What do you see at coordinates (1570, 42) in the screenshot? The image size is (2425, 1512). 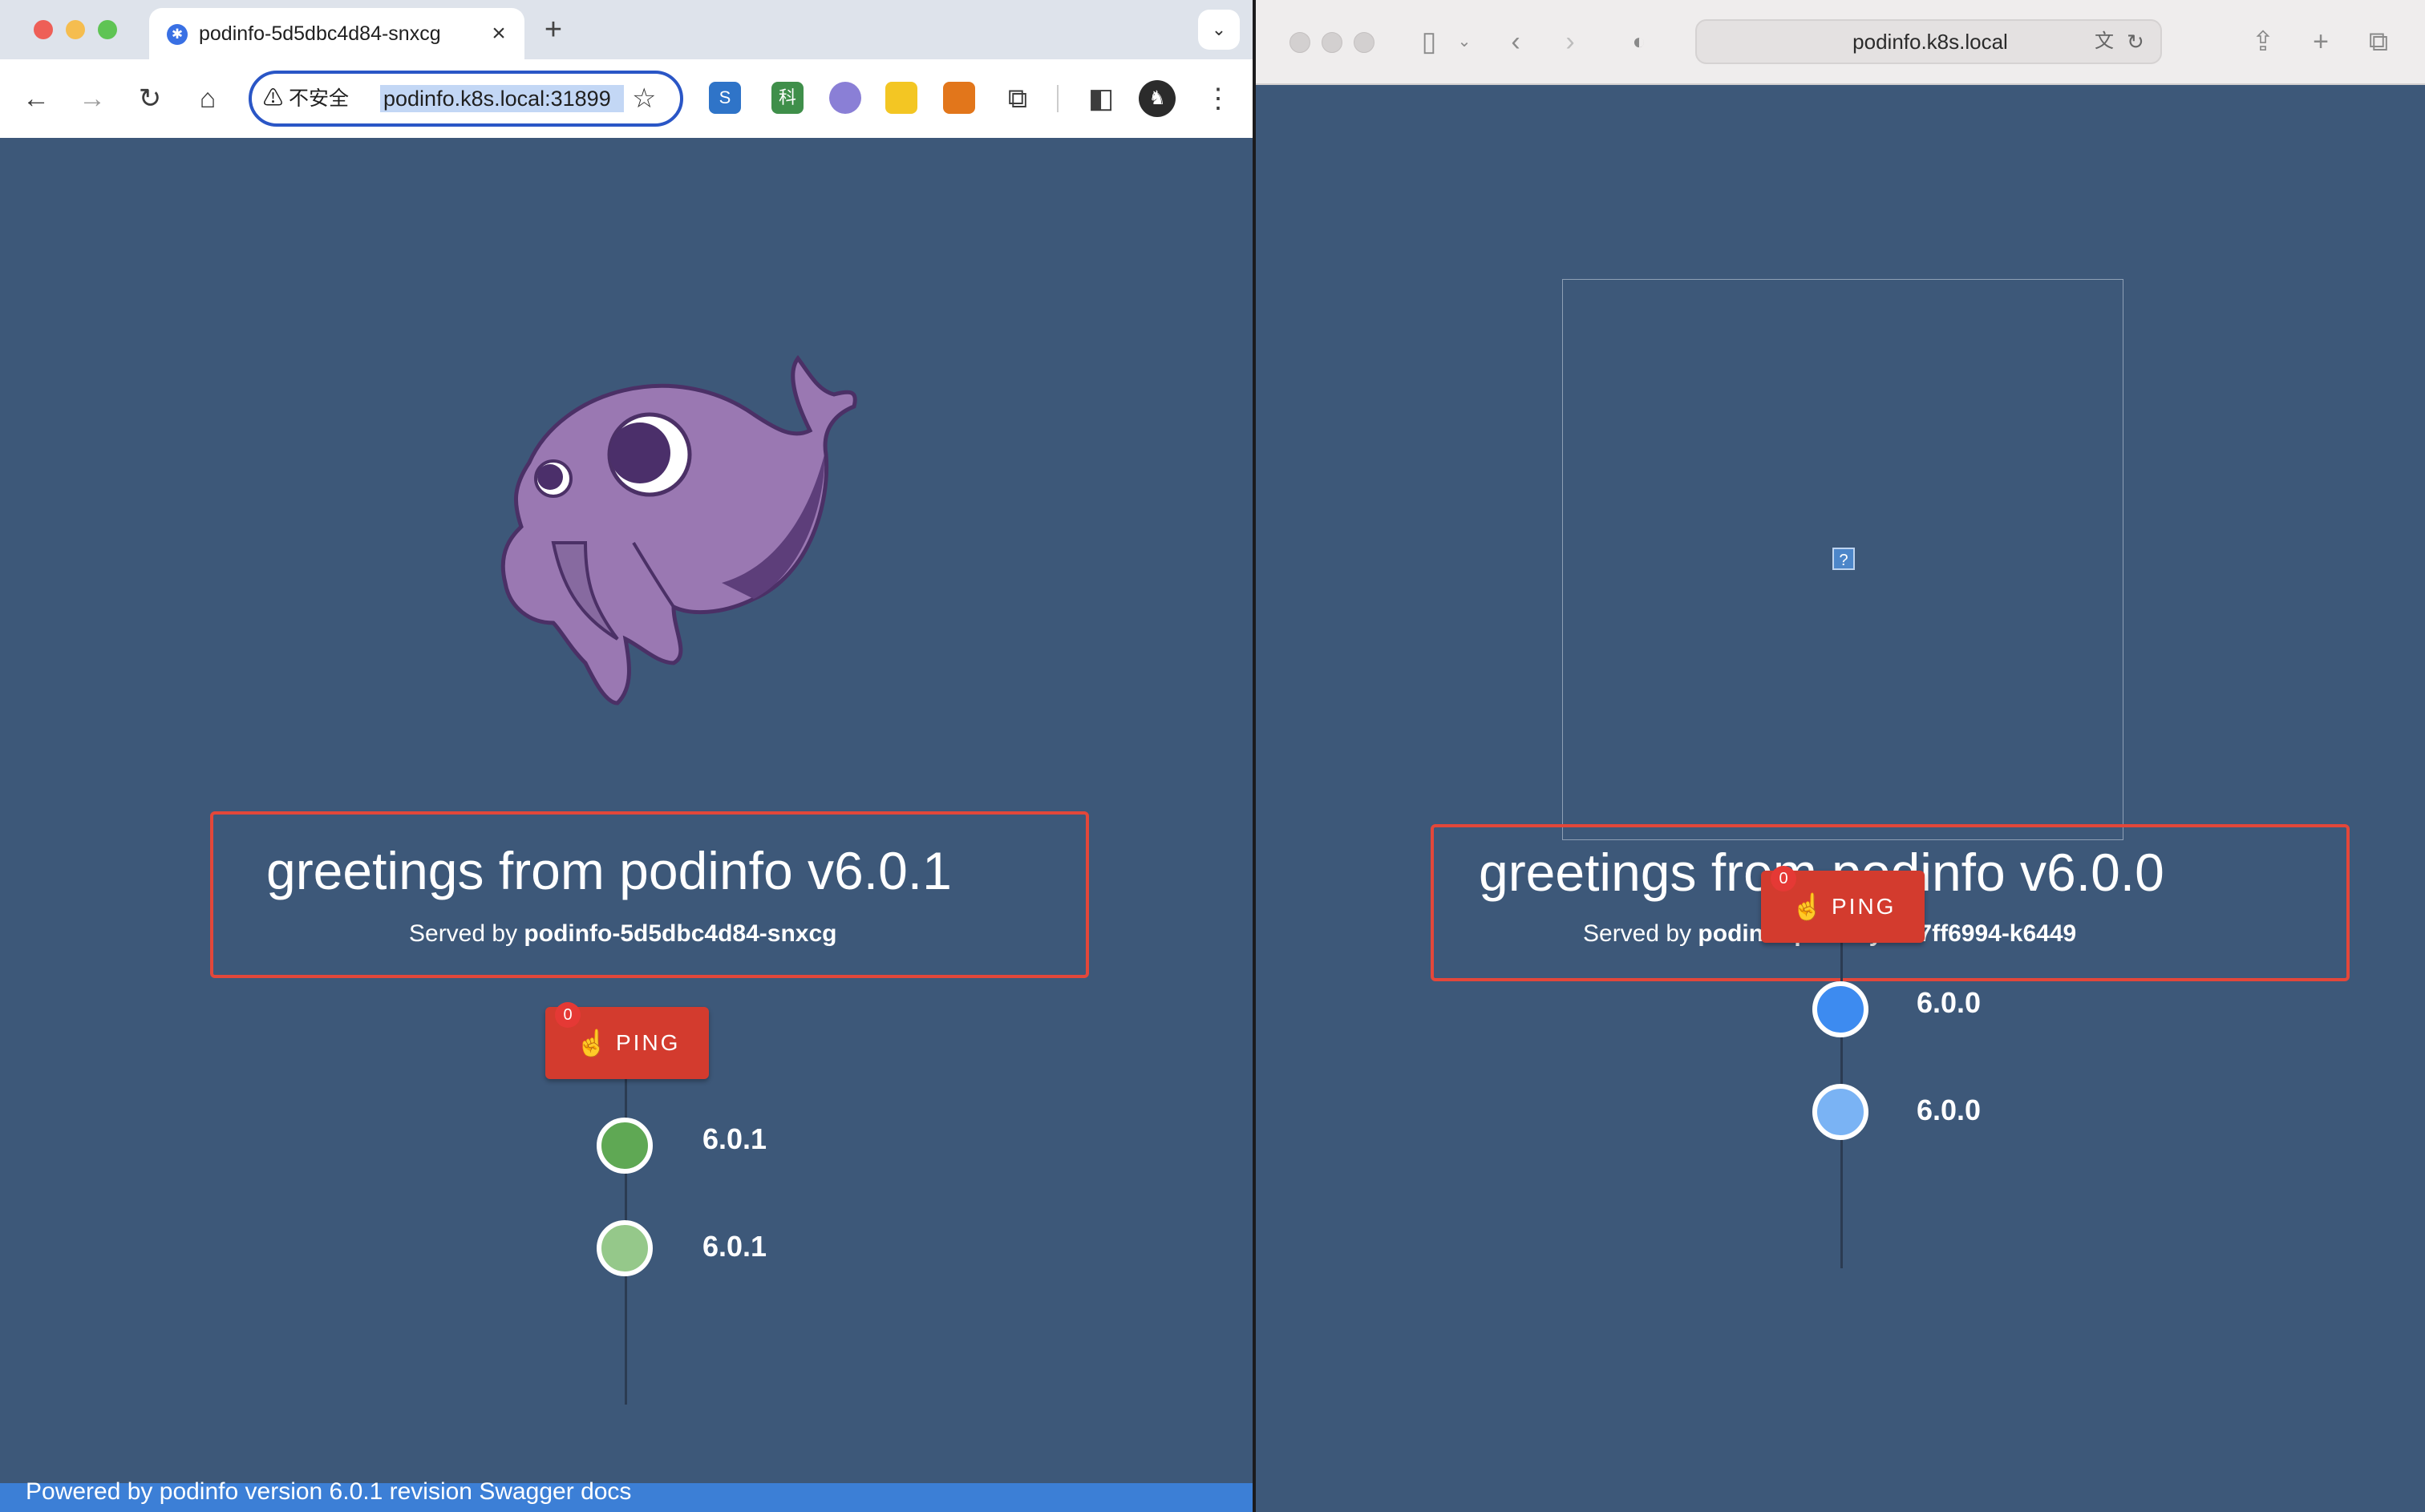 I see `forward-icon: ›` at bounding box center [1570, 42].